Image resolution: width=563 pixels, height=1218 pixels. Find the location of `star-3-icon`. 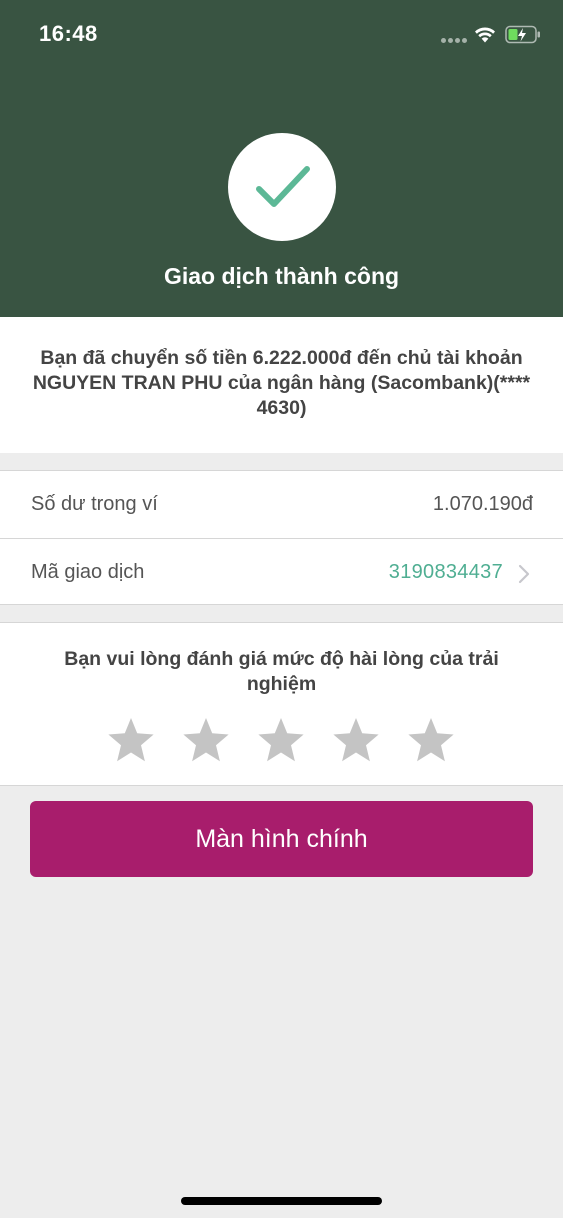

star-3-icon is located at coordinates (281, 740).